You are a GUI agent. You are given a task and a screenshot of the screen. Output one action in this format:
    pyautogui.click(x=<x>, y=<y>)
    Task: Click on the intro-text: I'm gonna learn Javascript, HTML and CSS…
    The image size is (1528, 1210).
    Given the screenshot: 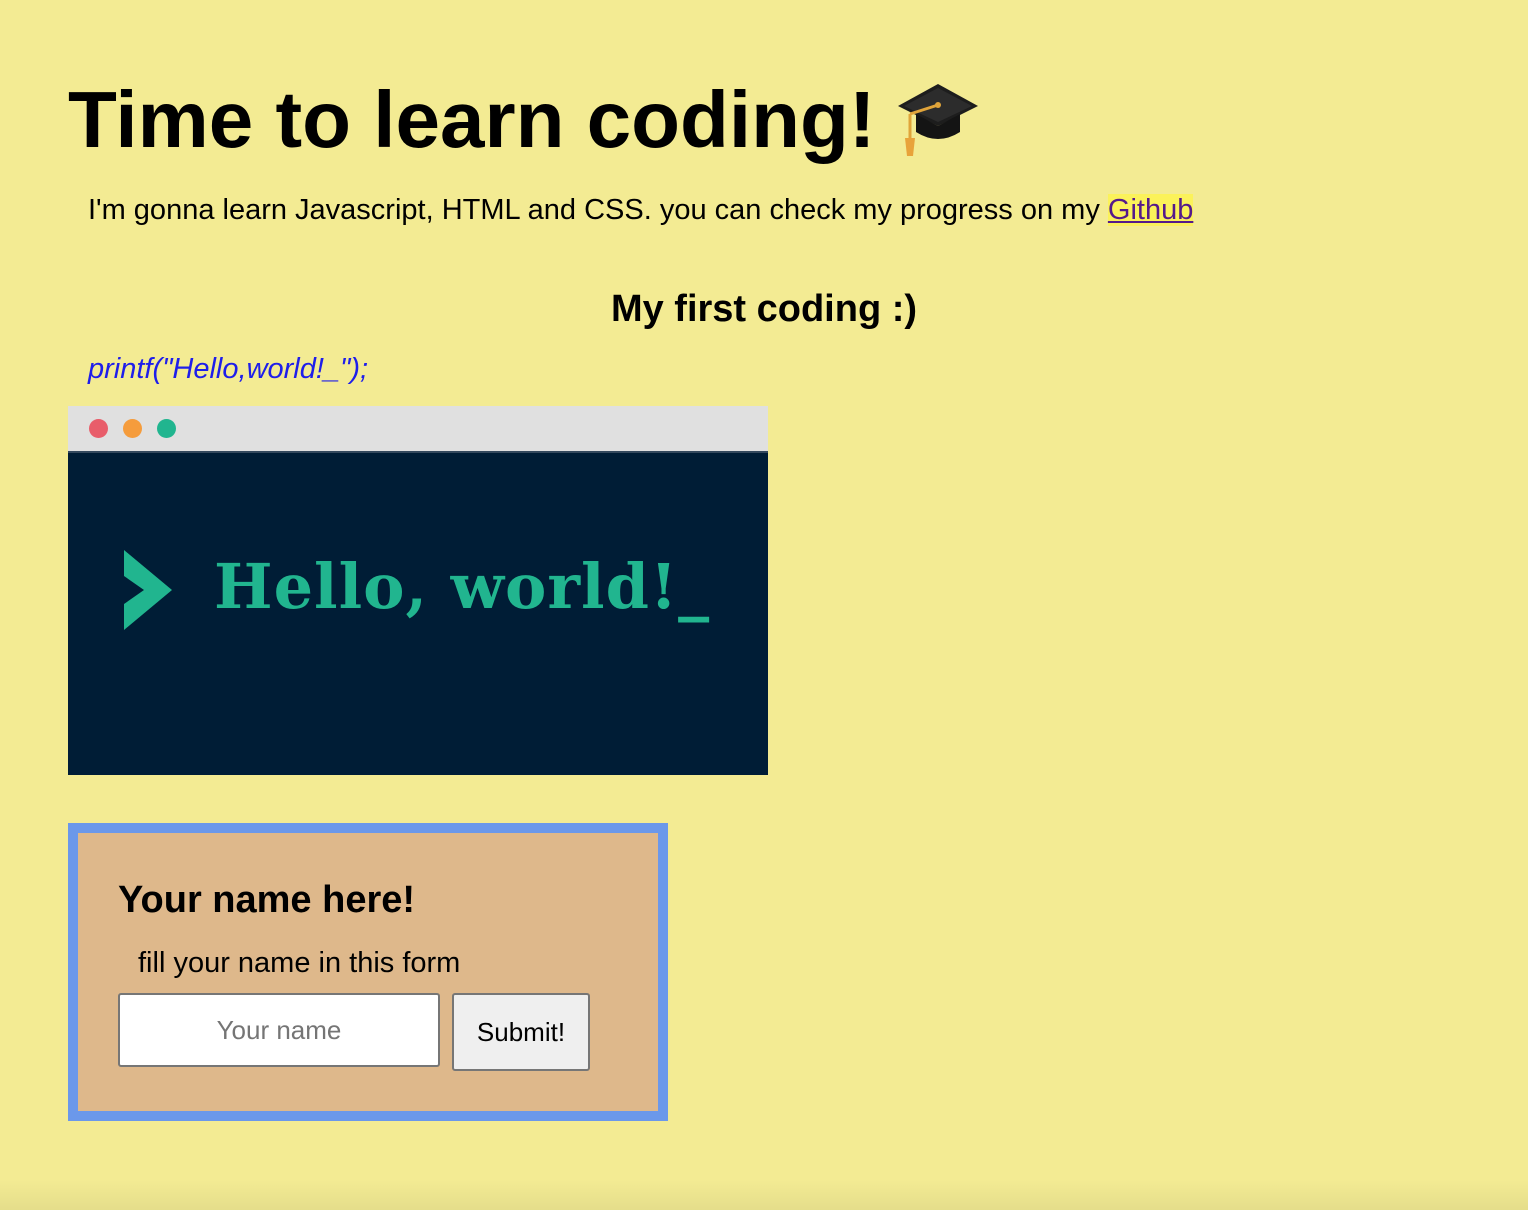 What is the action you would take?
    pyautogui.click(x=641, y=210)
    